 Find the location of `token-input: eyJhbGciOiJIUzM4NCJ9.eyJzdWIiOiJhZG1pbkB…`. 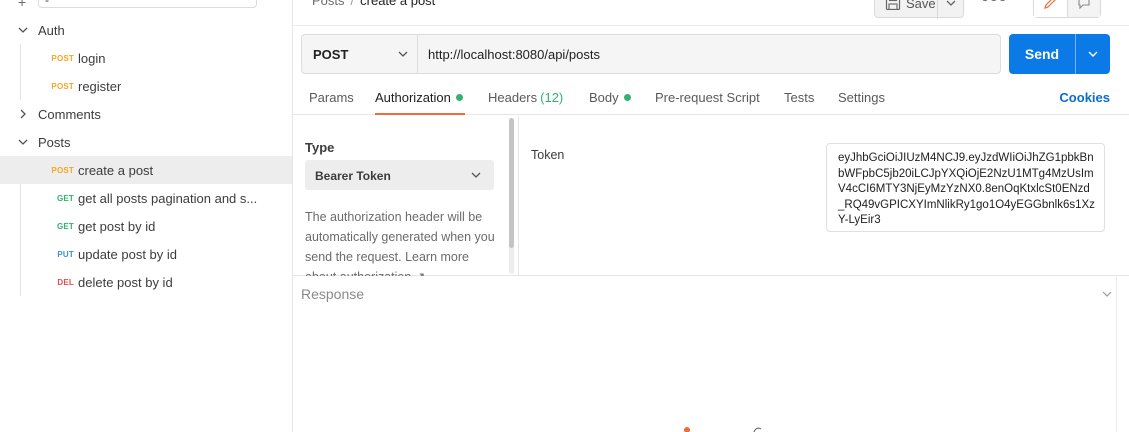

token-input: eyJhbGciOiJIUzM4NCJ9.eyJzdWIiOiJhZG1pbkB… is located at coordinates (965, 187).